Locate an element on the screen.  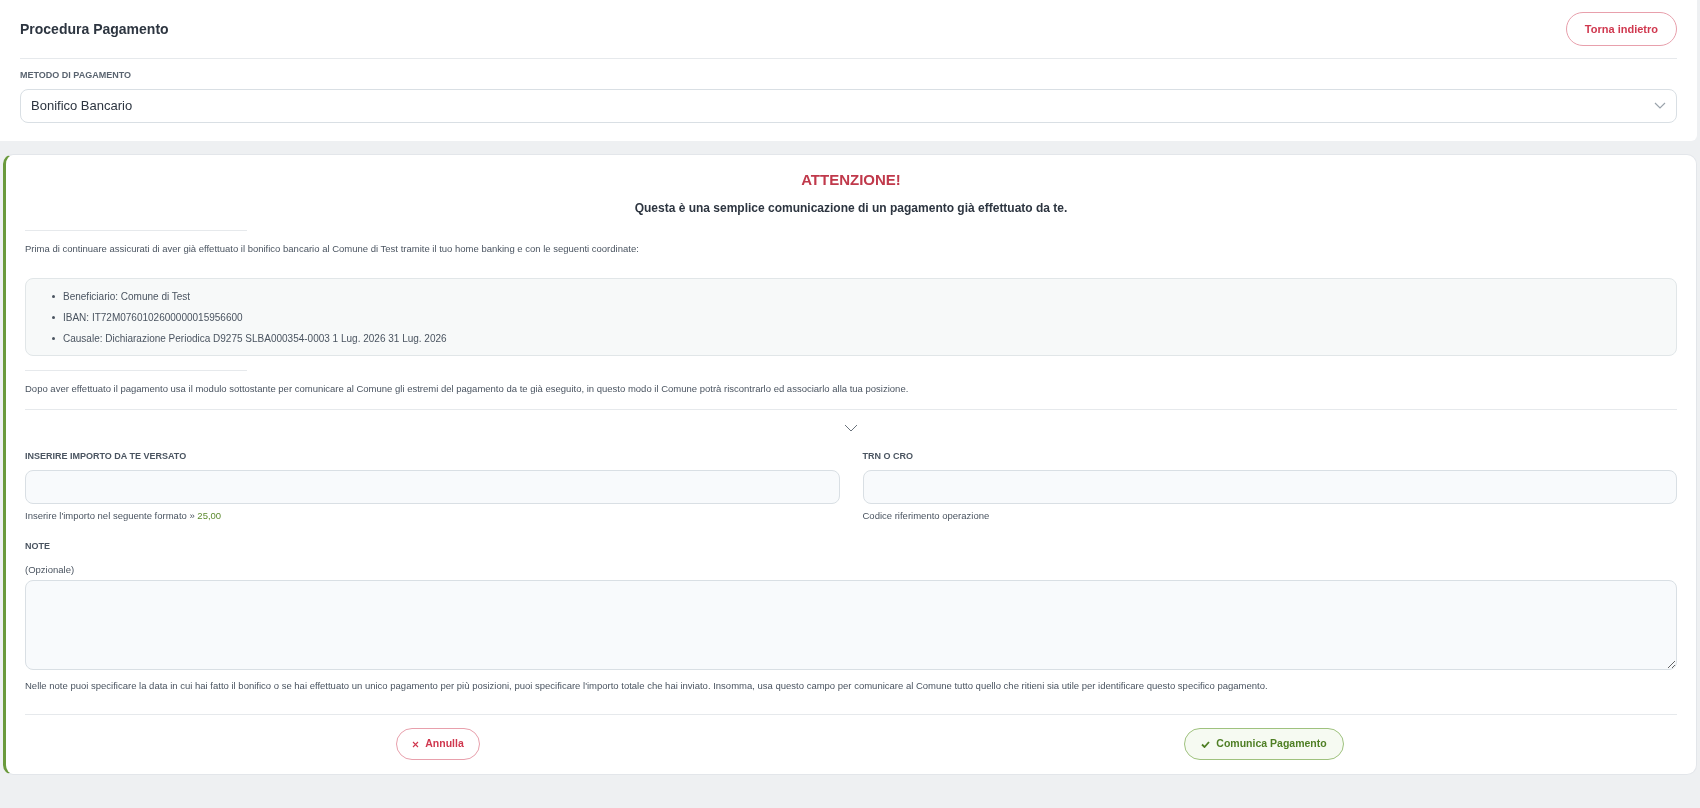
field-hint: Codice riferimento operazione is located at coordinates (926, 516).